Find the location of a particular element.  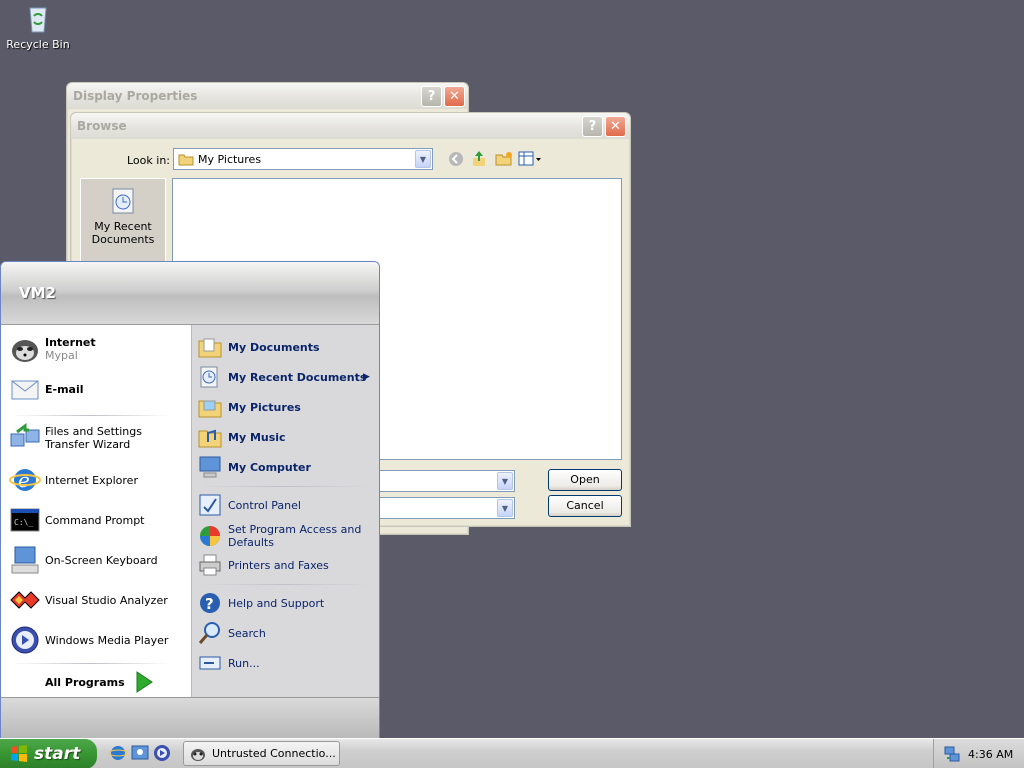

browse-titlebar: Browse ? ✕ is located at coordinates (350, 126).